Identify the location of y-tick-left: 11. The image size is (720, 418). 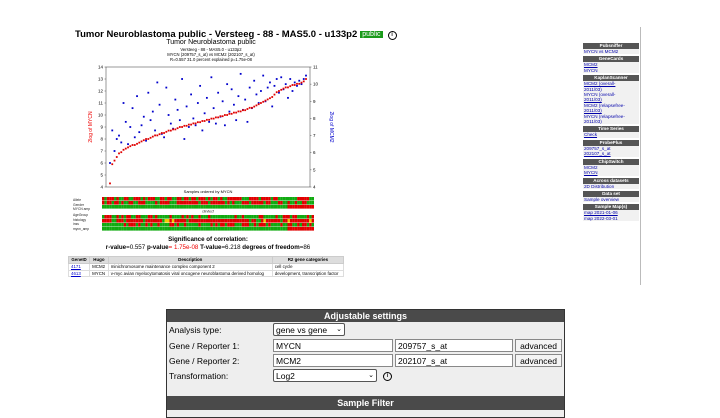
(100, 103).